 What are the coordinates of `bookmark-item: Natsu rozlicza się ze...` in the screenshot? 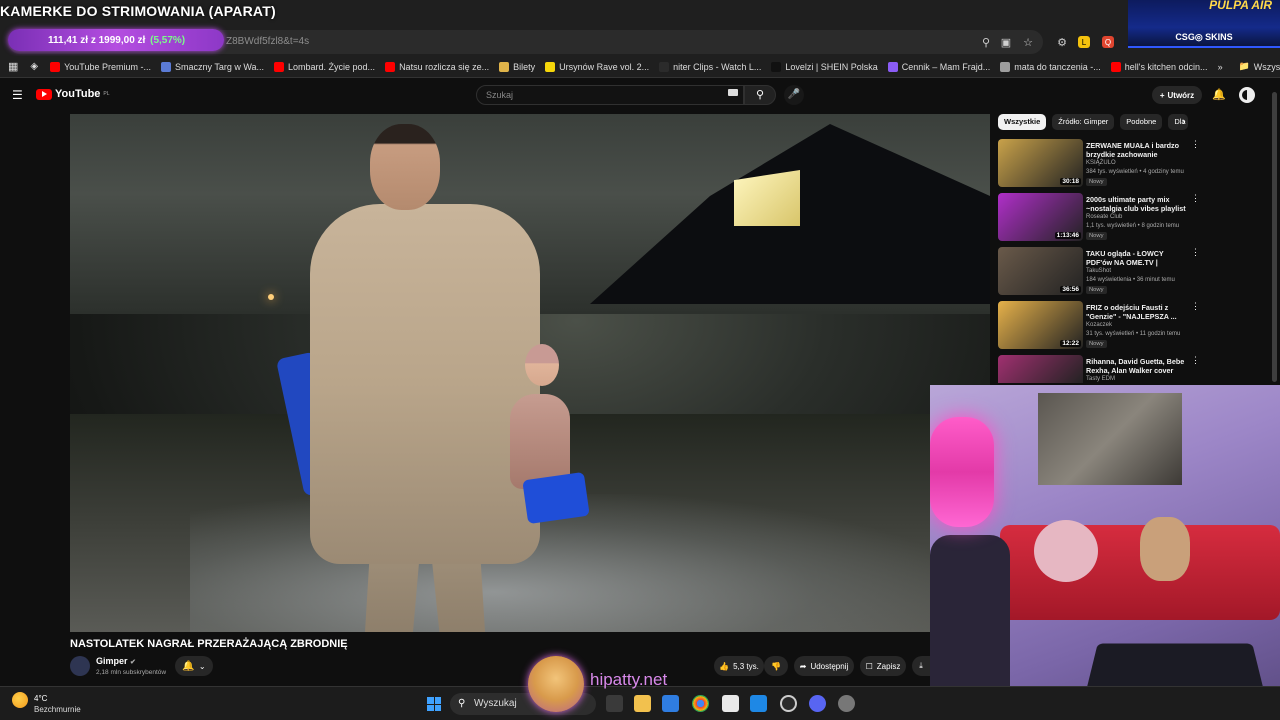 It's located at (437, 66).